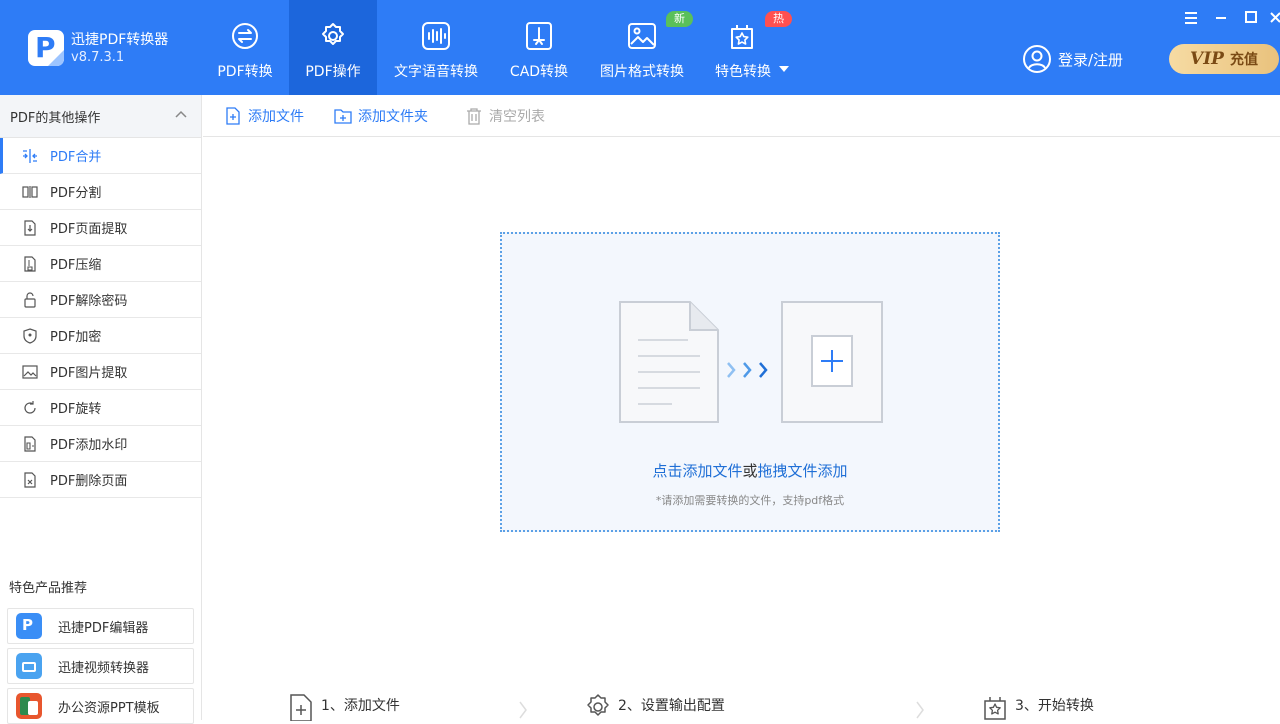 This screenshot has width=1280, height=724. Describe the element at coordinates (539, 36) in the screenshot. I see `cad-icon` at that location.